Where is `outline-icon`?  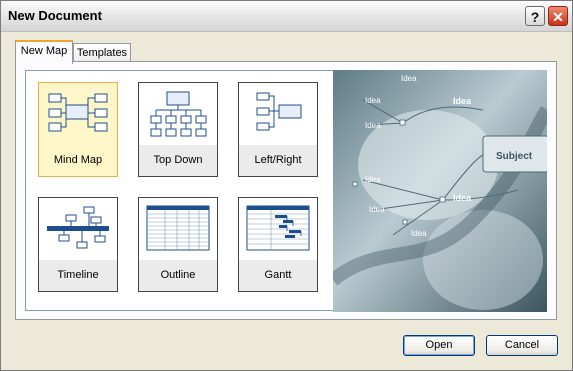
outline-icon is located at coordinates (178, 228).